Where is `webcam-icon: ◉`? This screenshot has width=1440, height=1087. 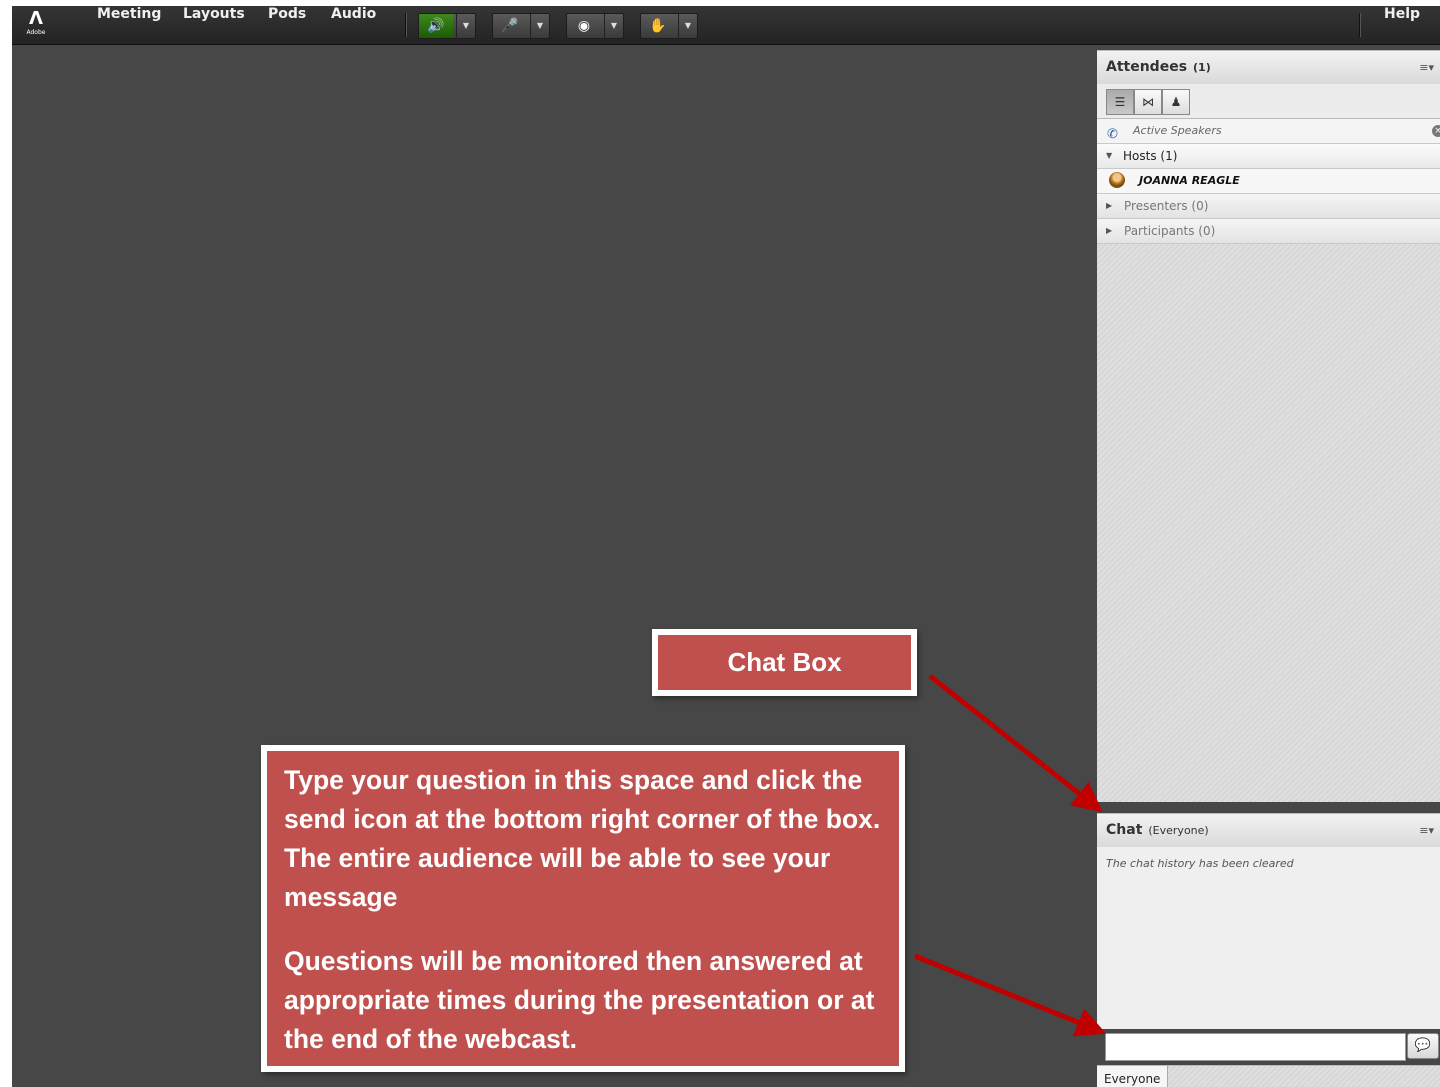 webcam-icon: ◉ is located at coordinates (584, 26).